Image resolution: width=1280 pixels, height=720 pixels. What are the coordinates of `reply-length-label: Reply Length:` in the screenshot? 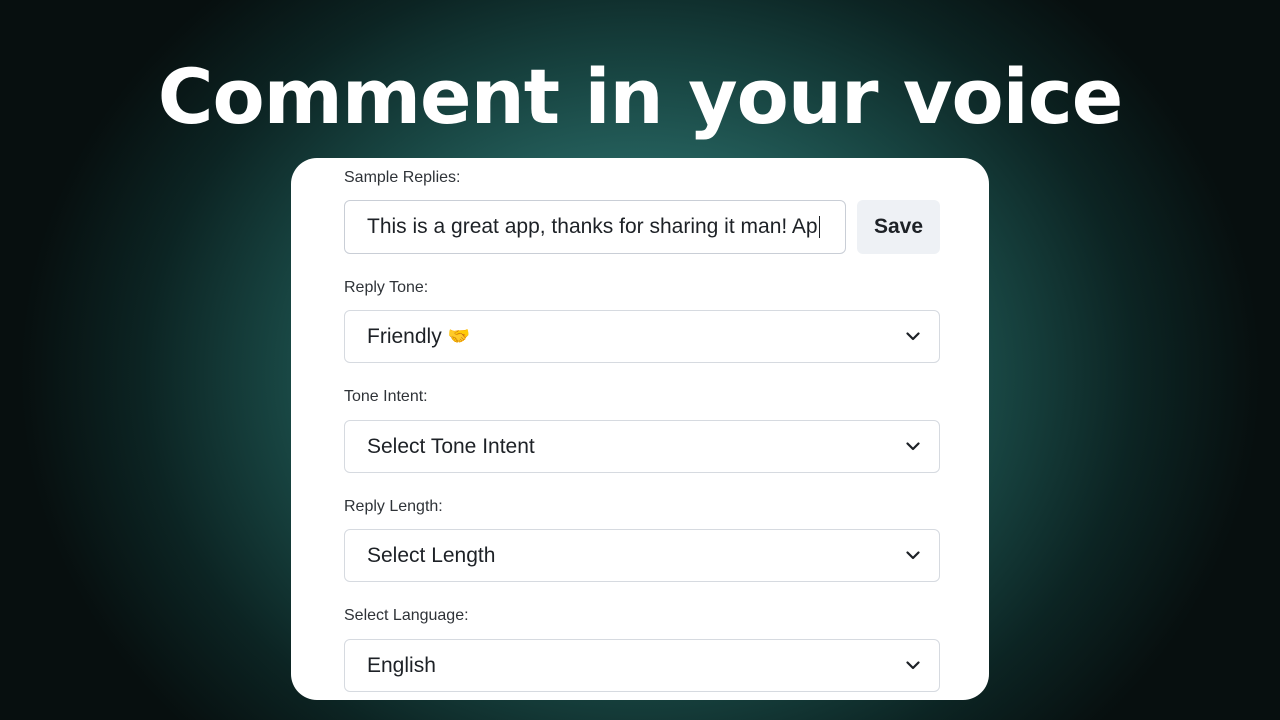 It's located at (393, 506).